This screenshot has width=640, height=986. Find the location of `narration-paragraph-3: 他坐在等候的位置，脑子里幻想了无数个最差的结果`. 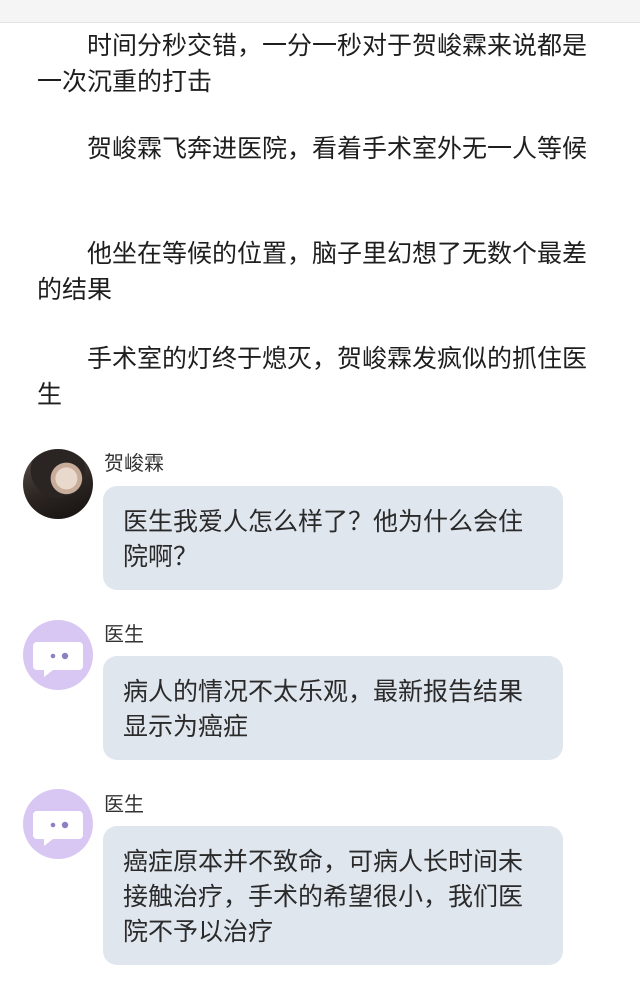

narration-paragraph-3: 他坐在等候的位置，脑子里幻想了无数个最差的结果 is located at coordinates (312, 271).